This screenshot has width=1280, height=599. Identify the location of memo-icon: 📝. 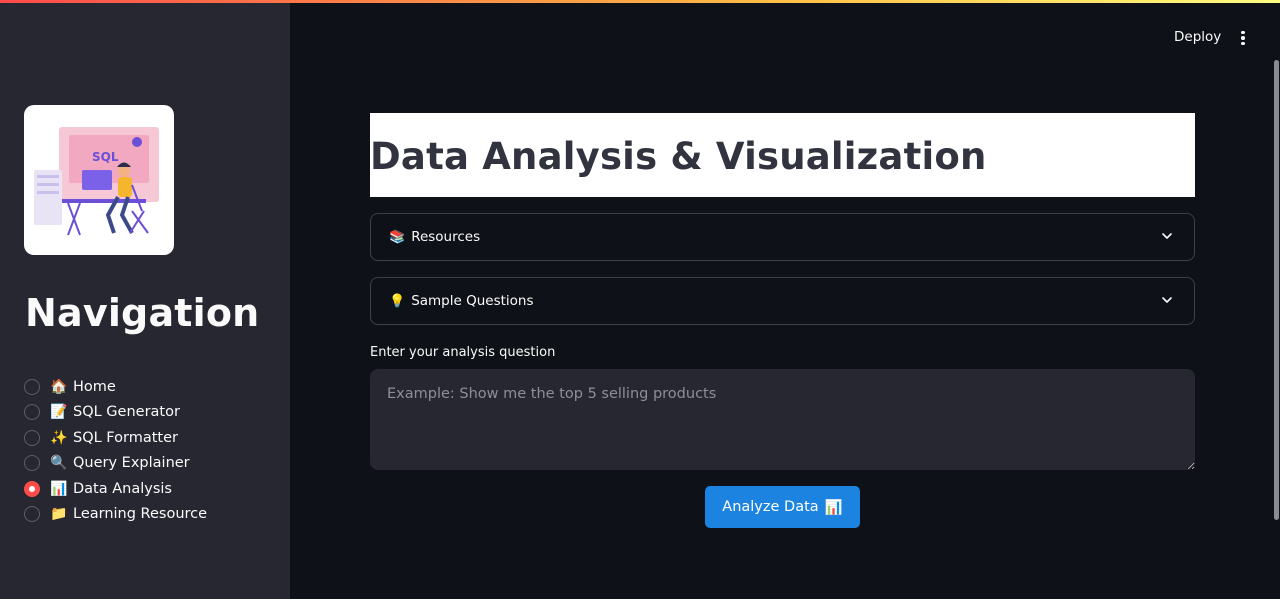
(59, 412).